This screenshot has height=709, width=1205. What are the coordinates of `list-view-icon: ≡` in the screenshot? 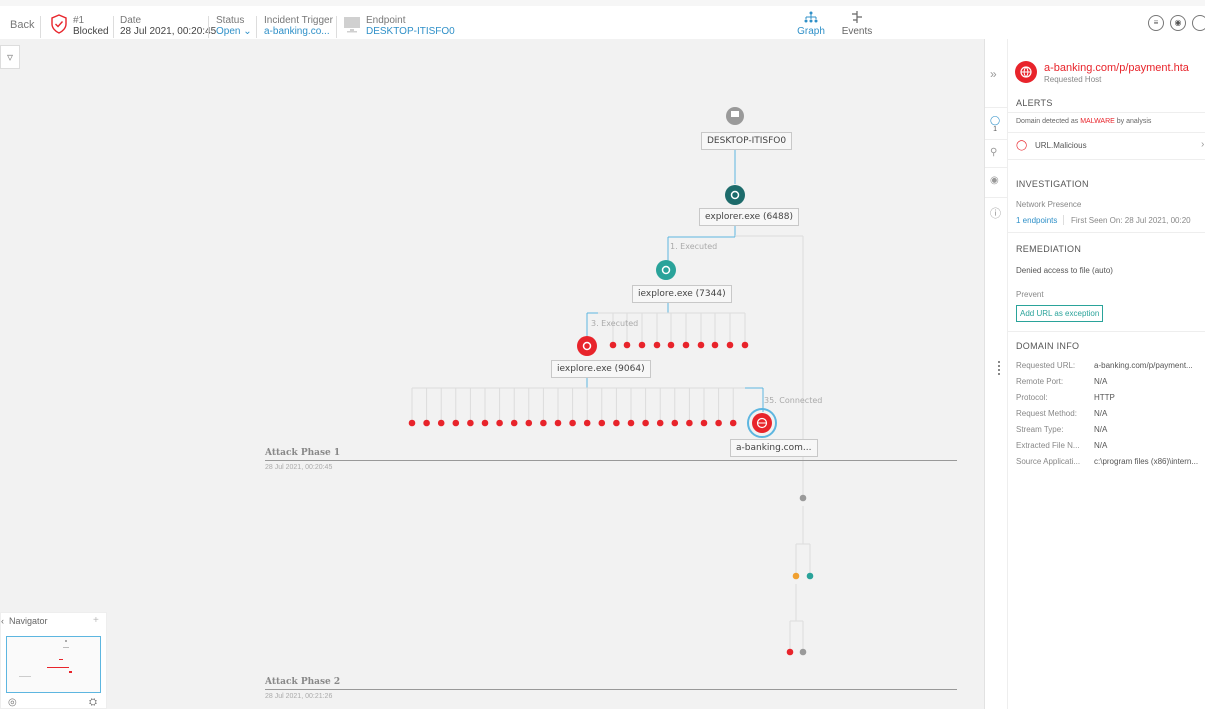 It's located at (1156, 23).